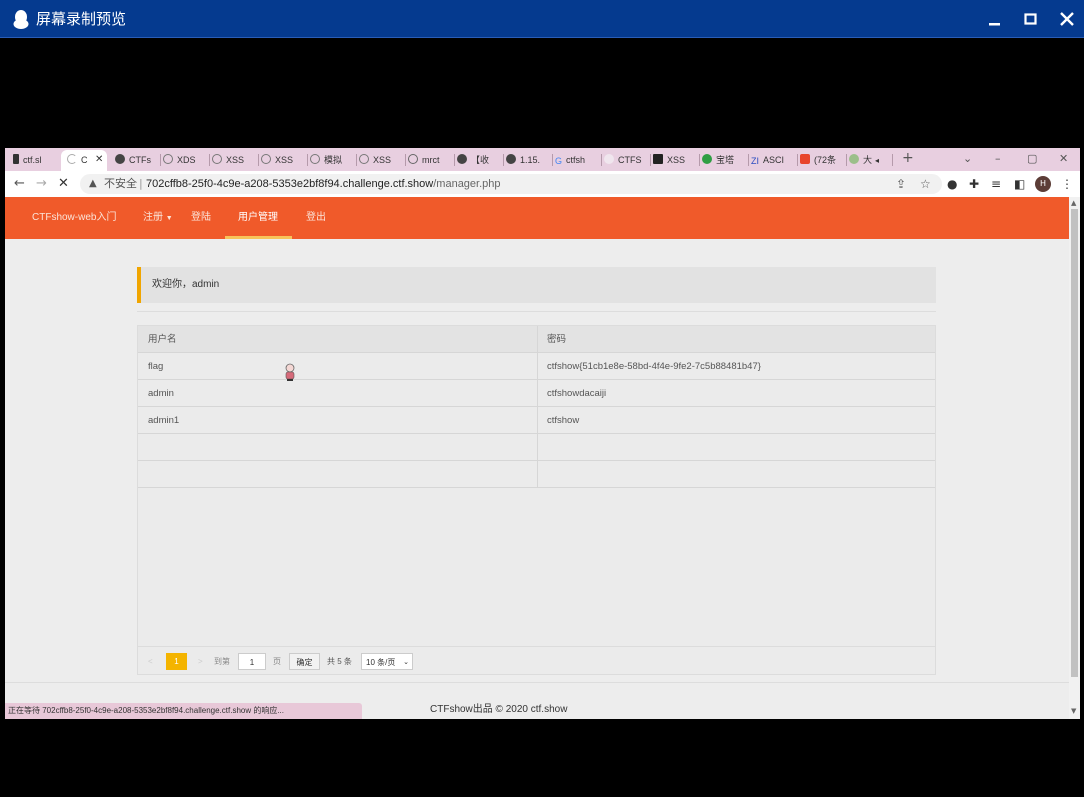 The image size is (1084, 797). I want to click on header-username: 用户名, so click(162, 339).